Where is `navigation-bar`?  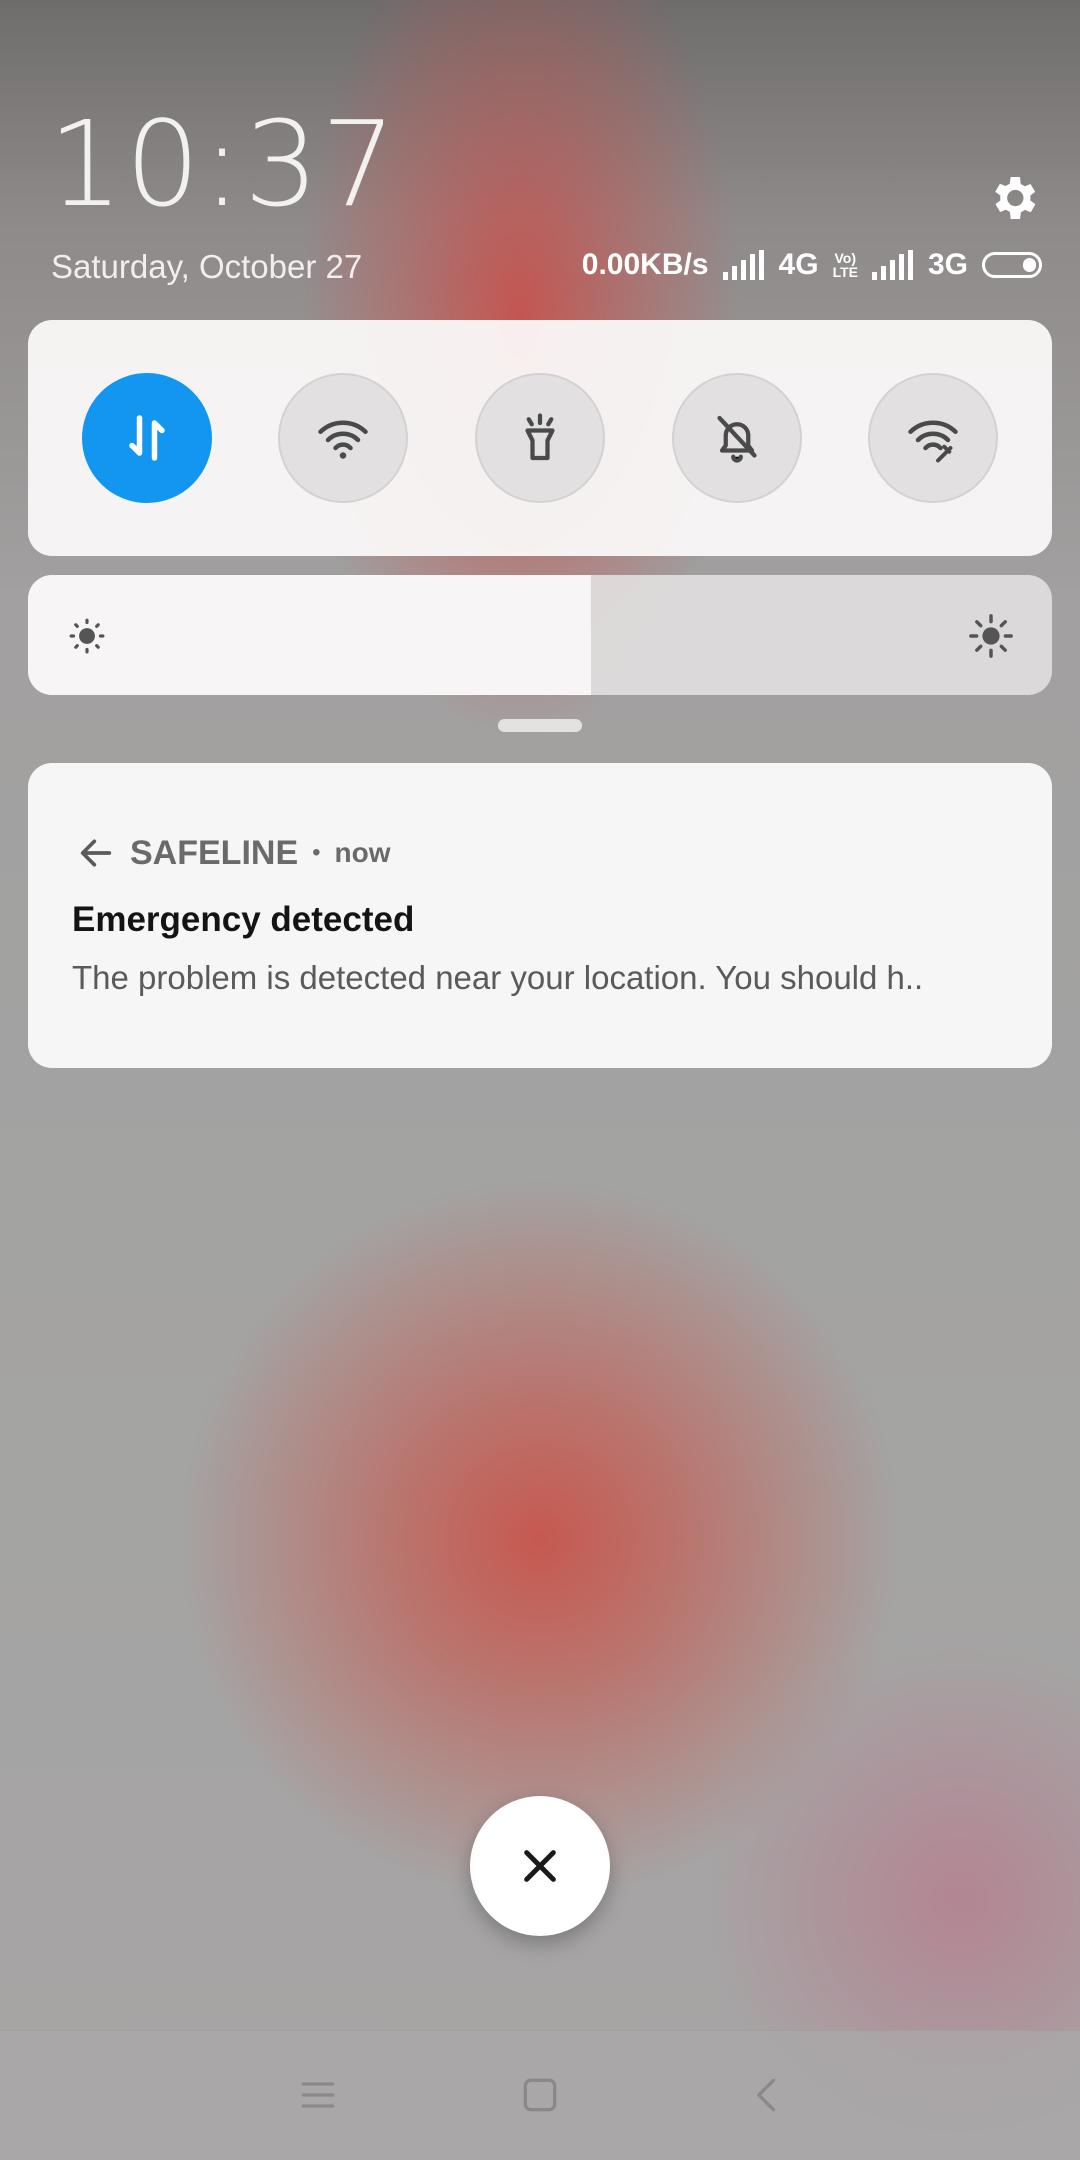 navigation-bar is located at coordinates (540, 2095).